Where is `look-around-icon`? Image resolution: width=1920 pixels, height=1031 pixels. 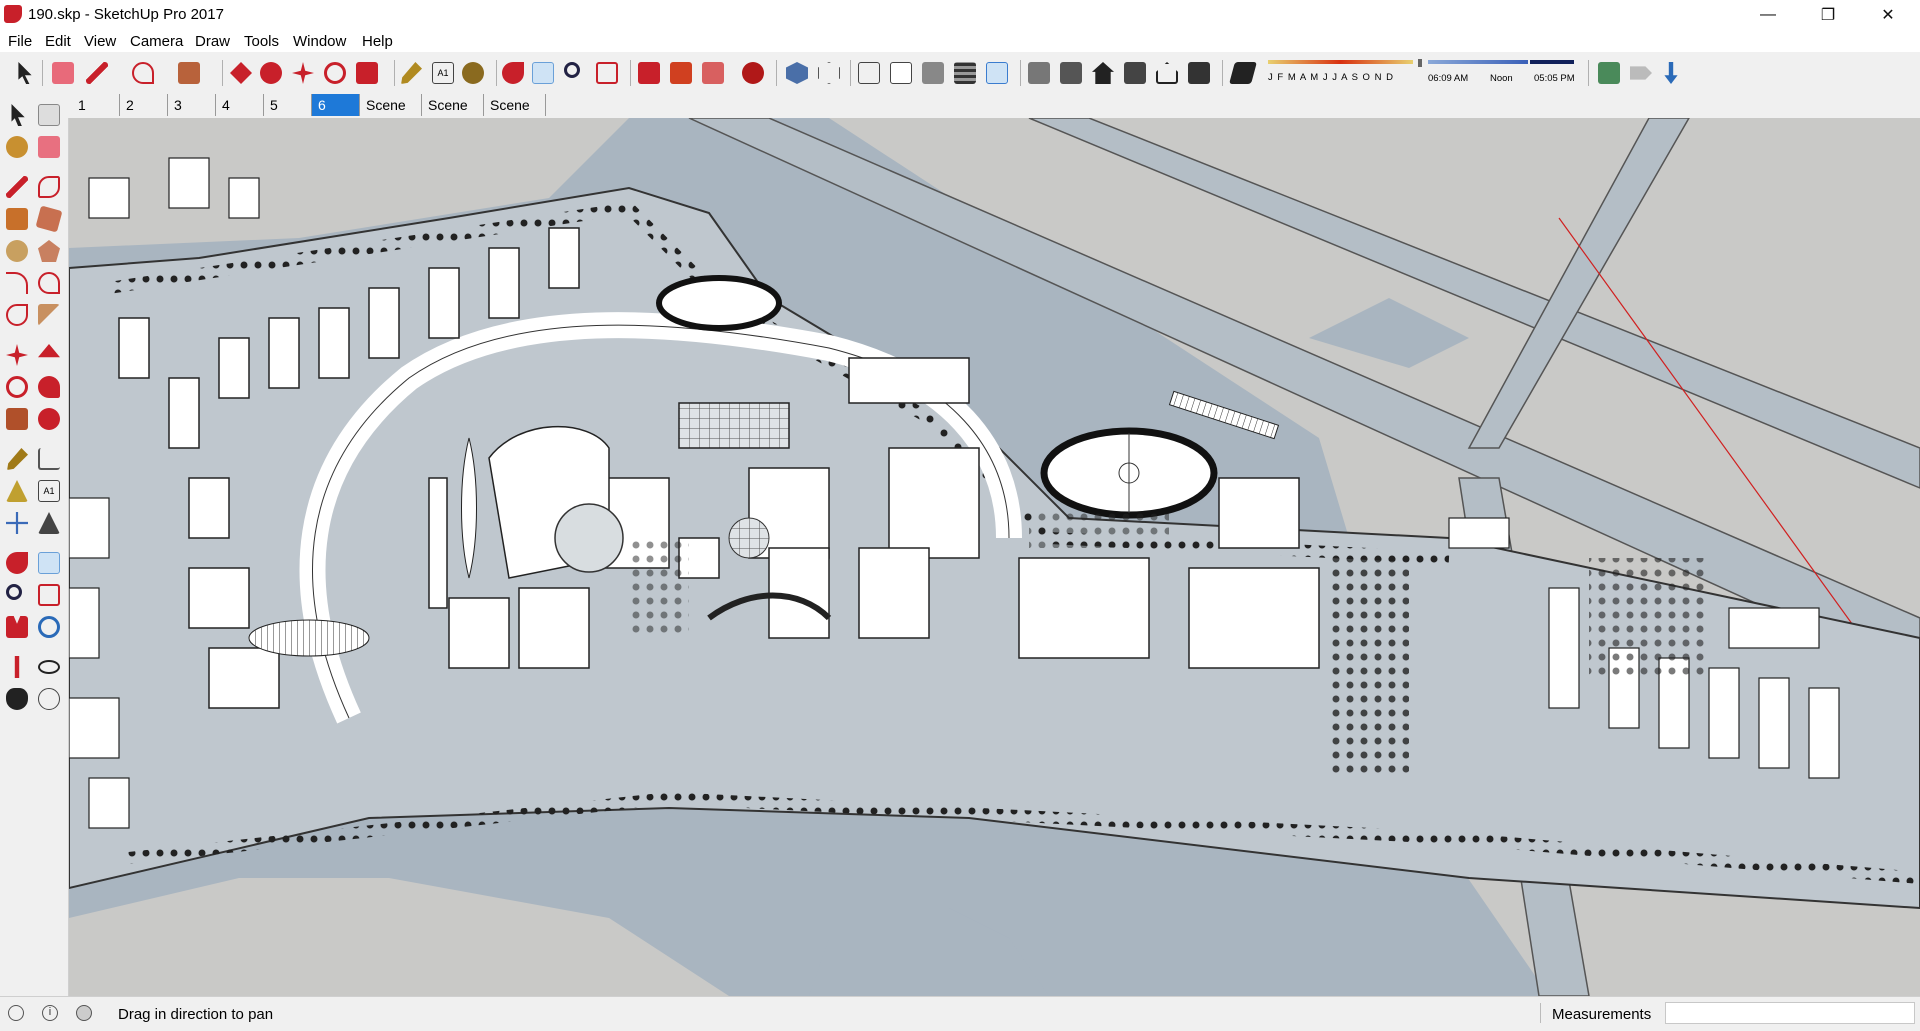 look-around-icon is located at coordinates (49, 667).